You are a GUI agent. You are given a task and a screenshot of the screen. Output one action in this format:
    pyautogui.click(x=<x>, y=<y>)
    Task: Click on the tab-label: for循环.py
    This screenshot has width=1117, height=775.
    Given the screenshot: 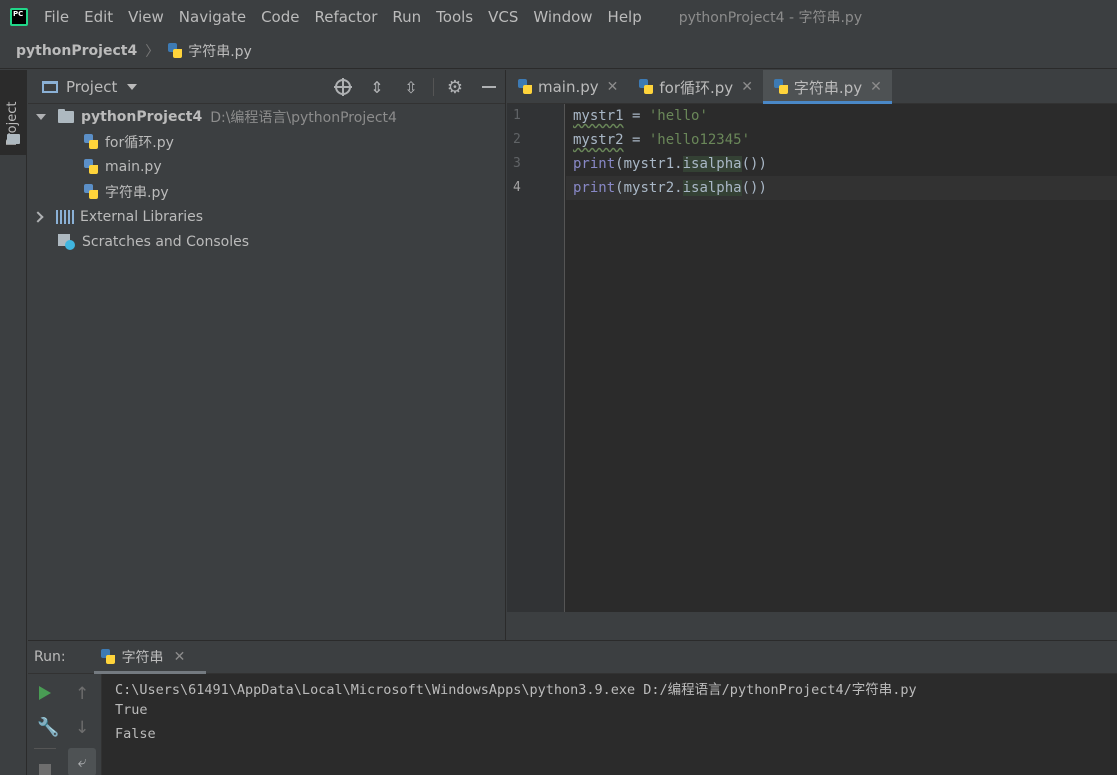 What is the action you would take?
    pyautogui.click(x=696, y=87)
    